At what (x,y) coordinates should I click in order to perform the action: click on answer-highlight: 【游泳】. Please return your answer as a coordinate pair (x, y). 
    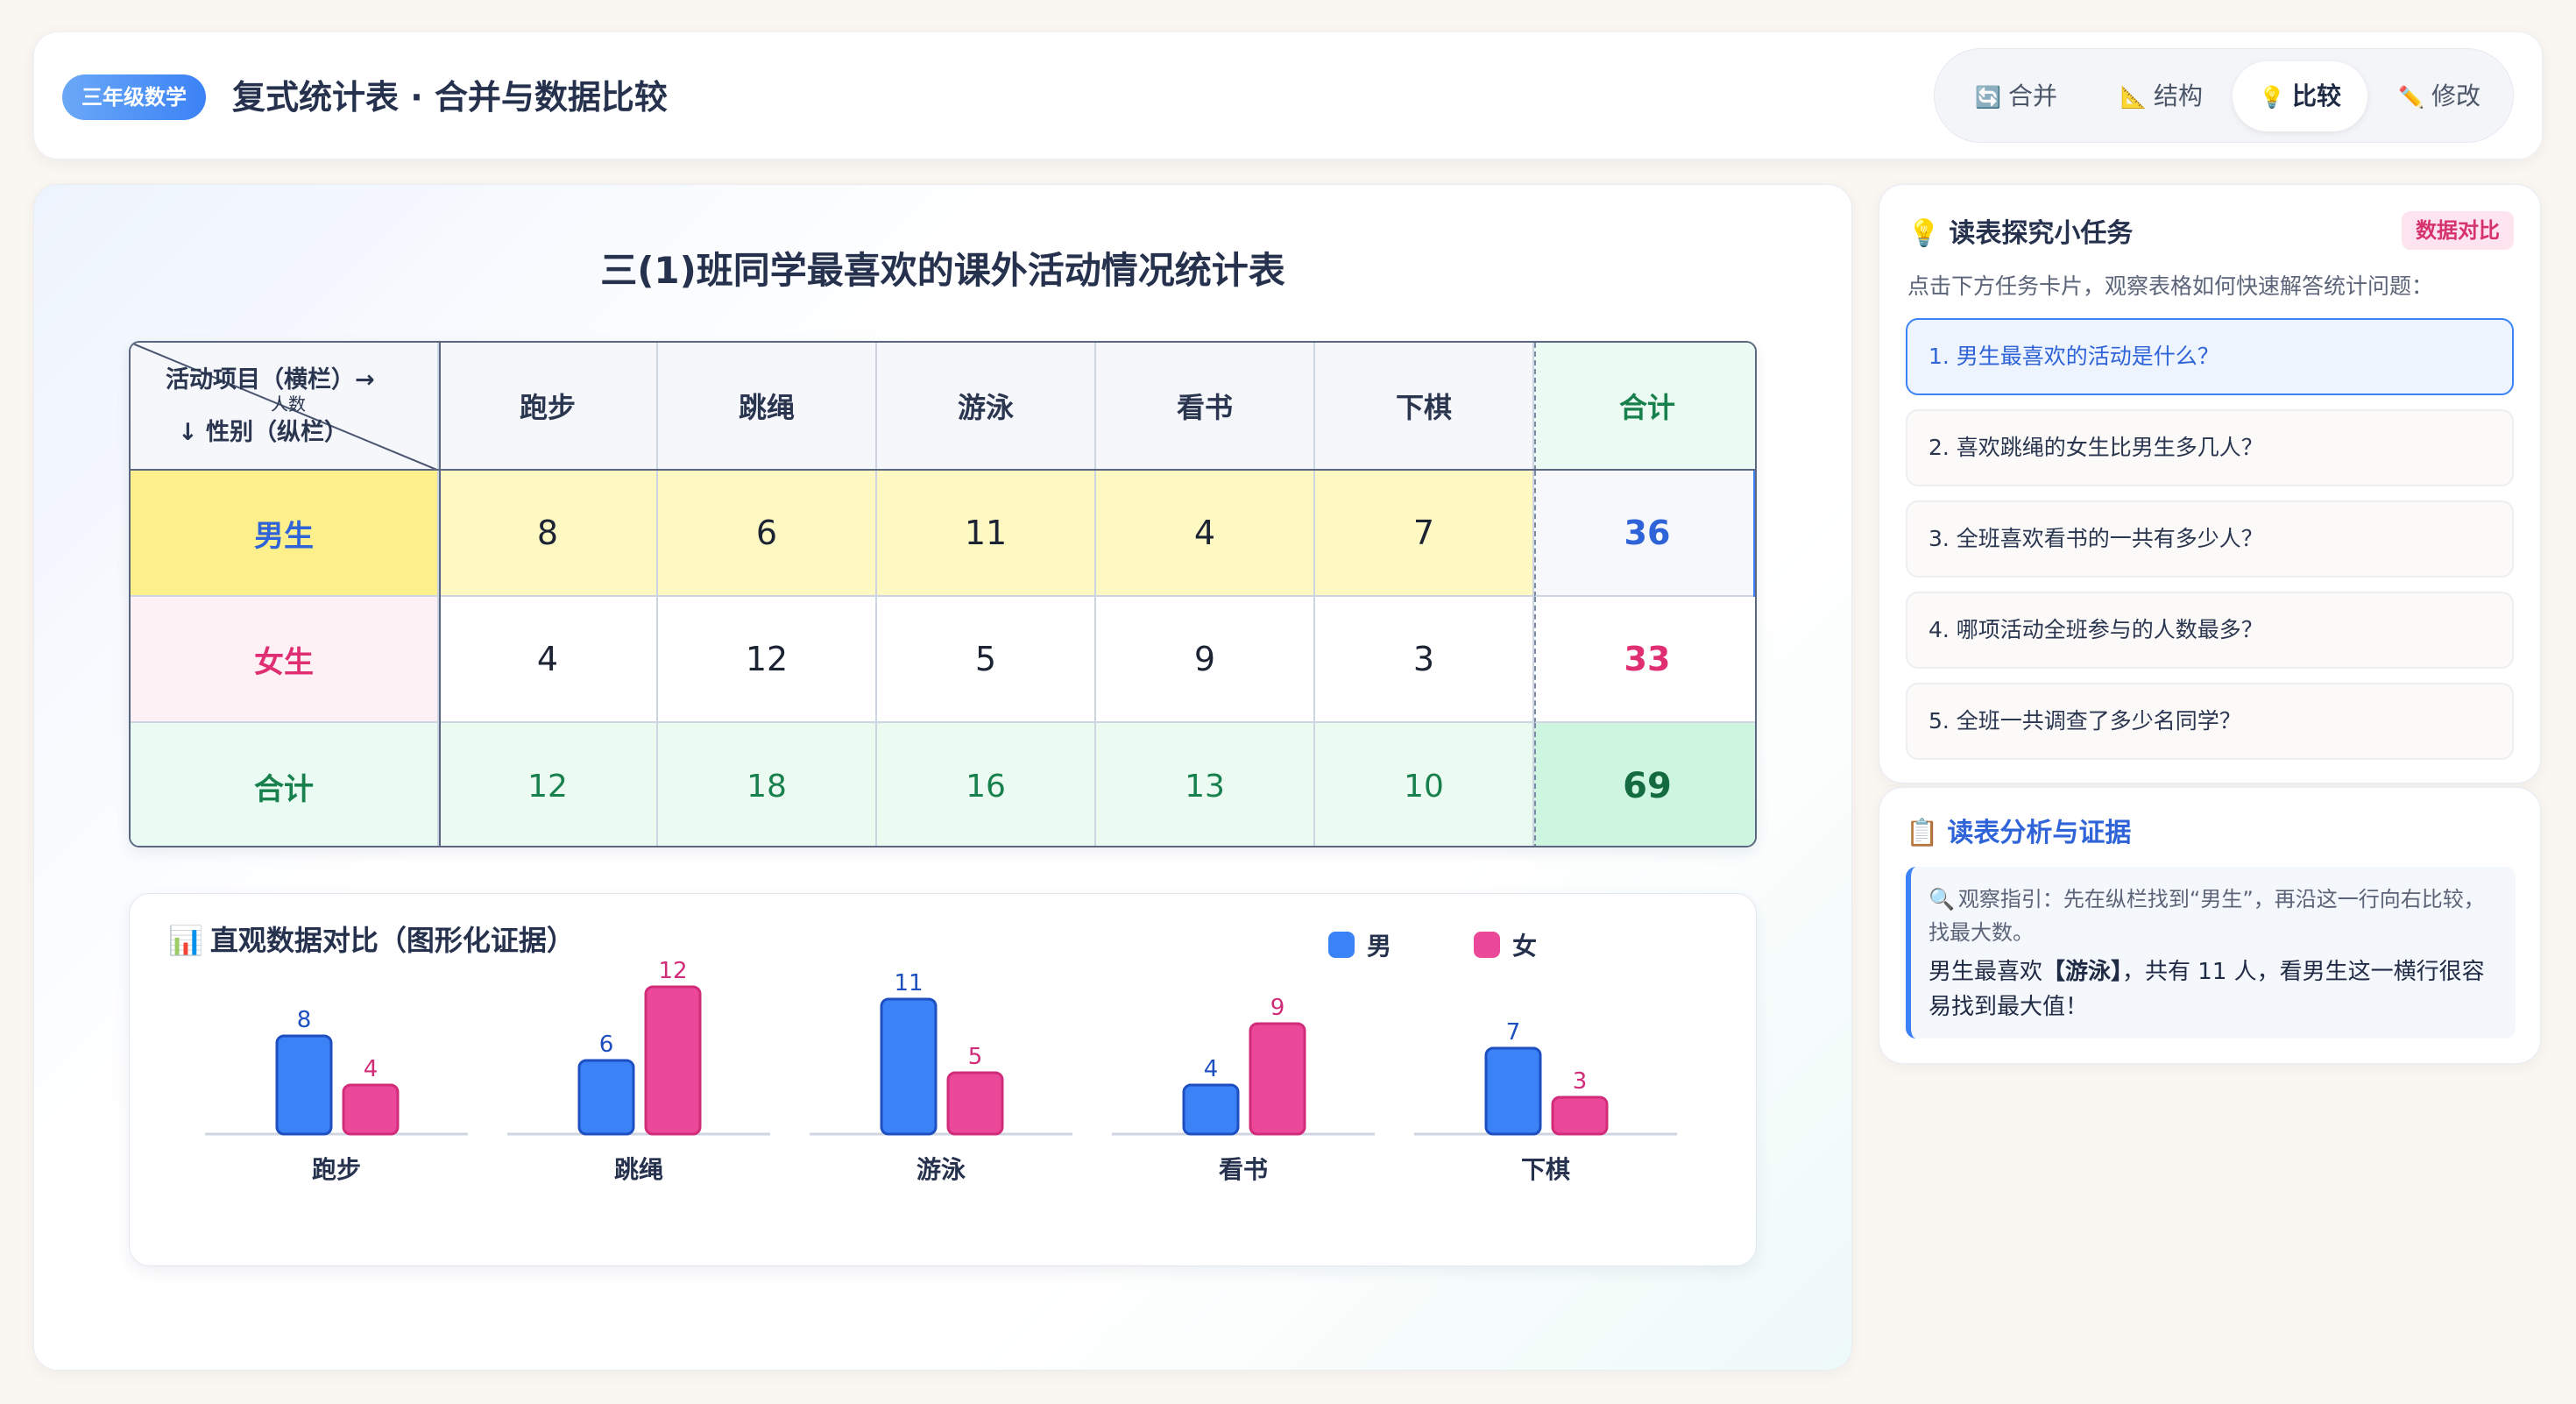
    Looking at the image, I should click on (2082, 972).